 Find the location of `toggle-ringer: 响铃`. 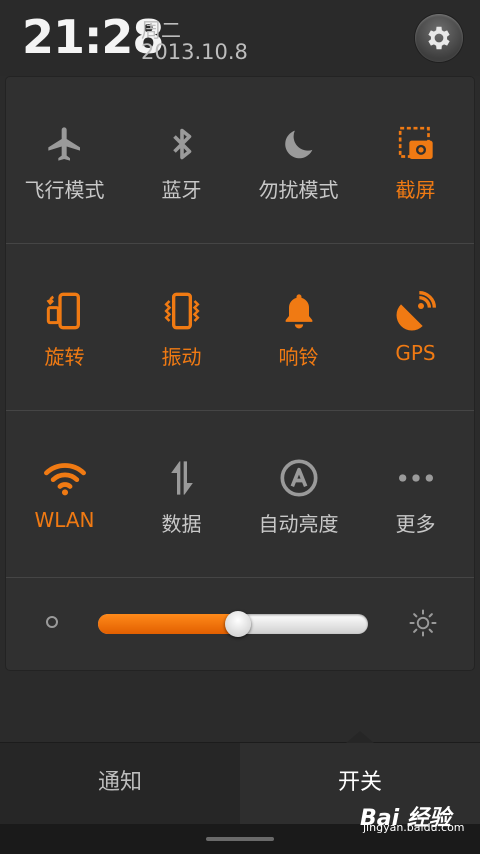

toggle-ringer: 响铃 is located at coordinates (298, 327).